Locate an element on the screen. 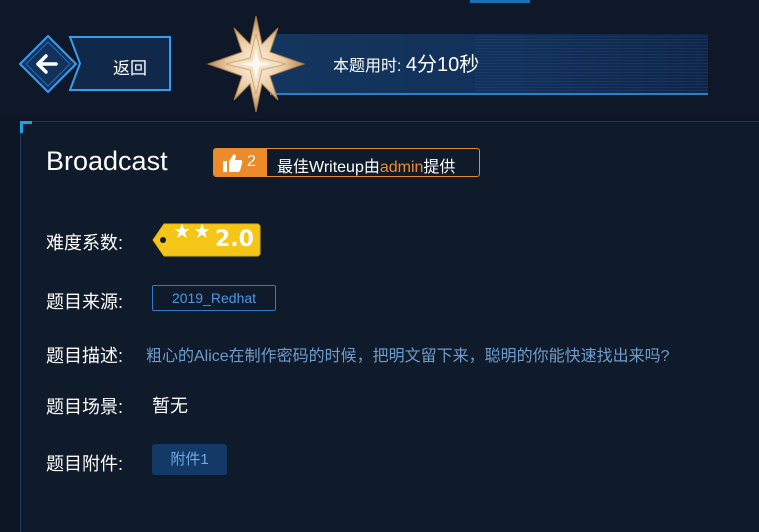 The height and width of the screenshot is (532, 759). back-arrow-icon is located at coordinates (47, 64).